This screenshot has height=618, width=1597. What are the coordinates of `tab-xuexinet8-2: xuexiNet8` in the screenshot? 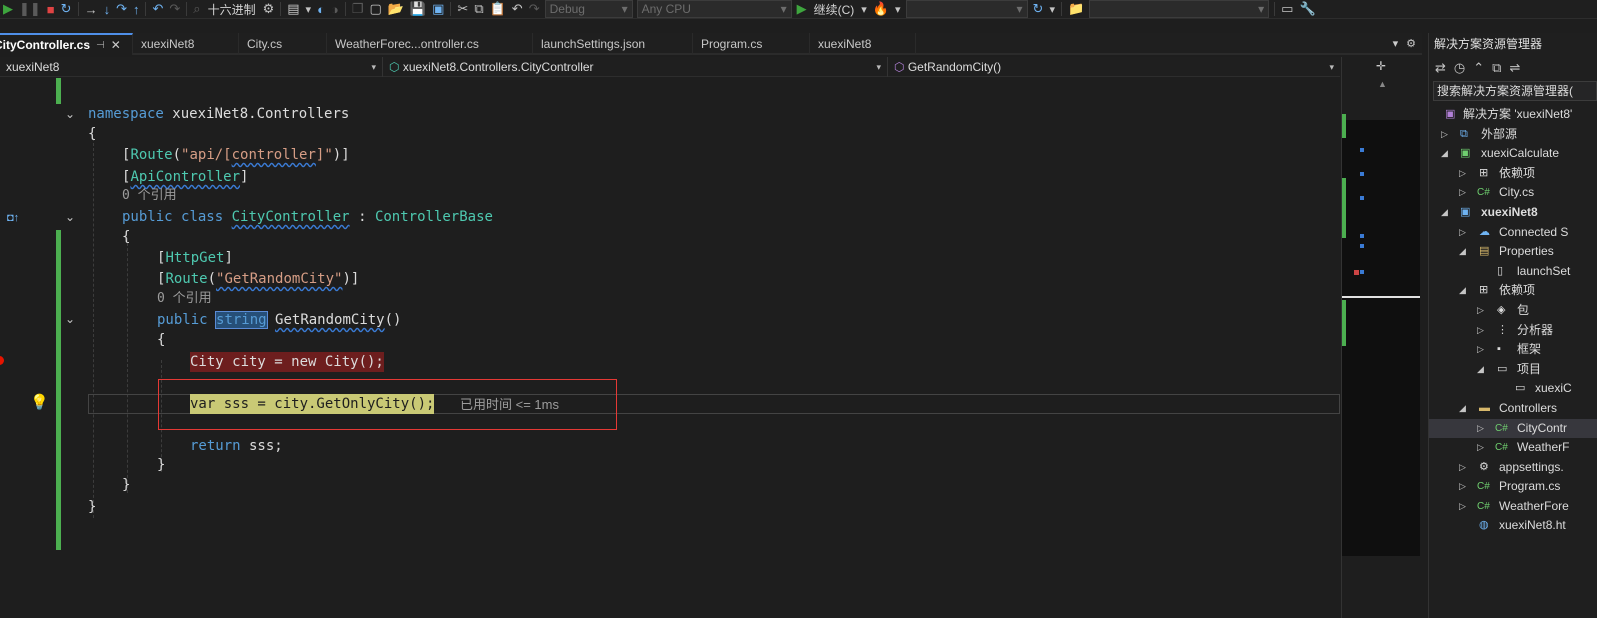 It's located at (863, 44).